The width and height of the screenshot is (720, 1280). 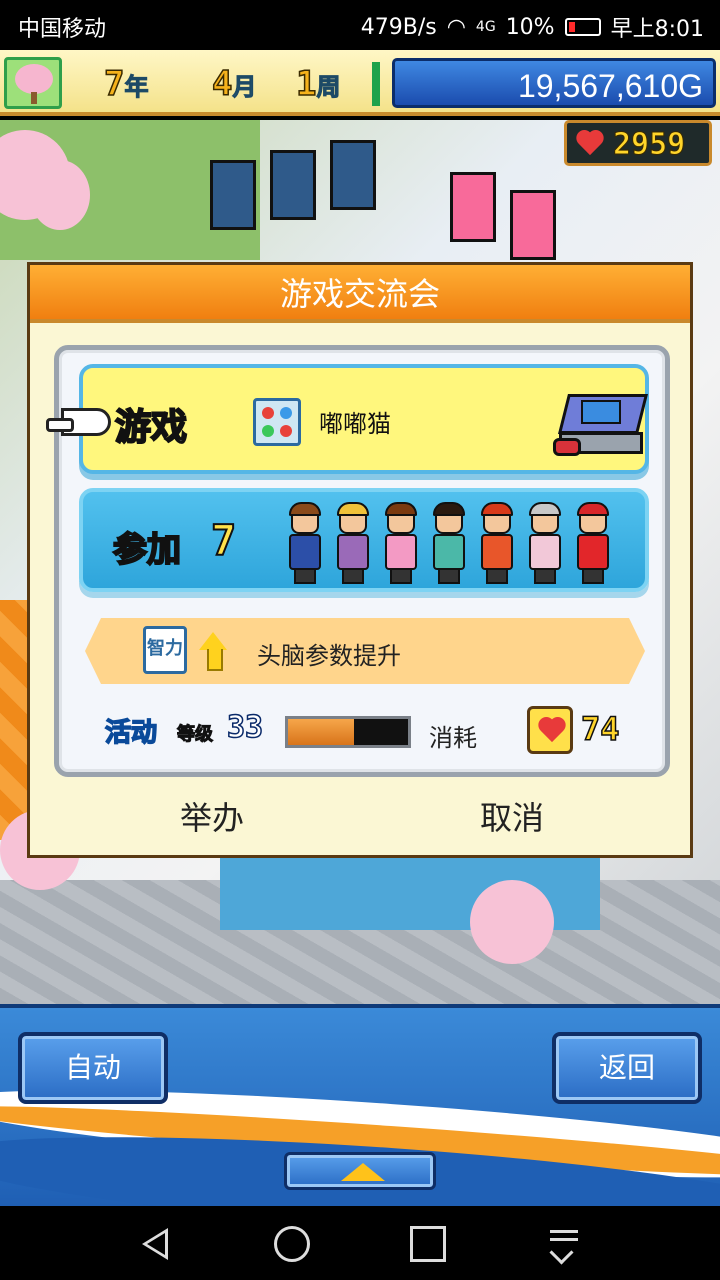 I want to click on cost-heart-box, so click(x=550, y=730).